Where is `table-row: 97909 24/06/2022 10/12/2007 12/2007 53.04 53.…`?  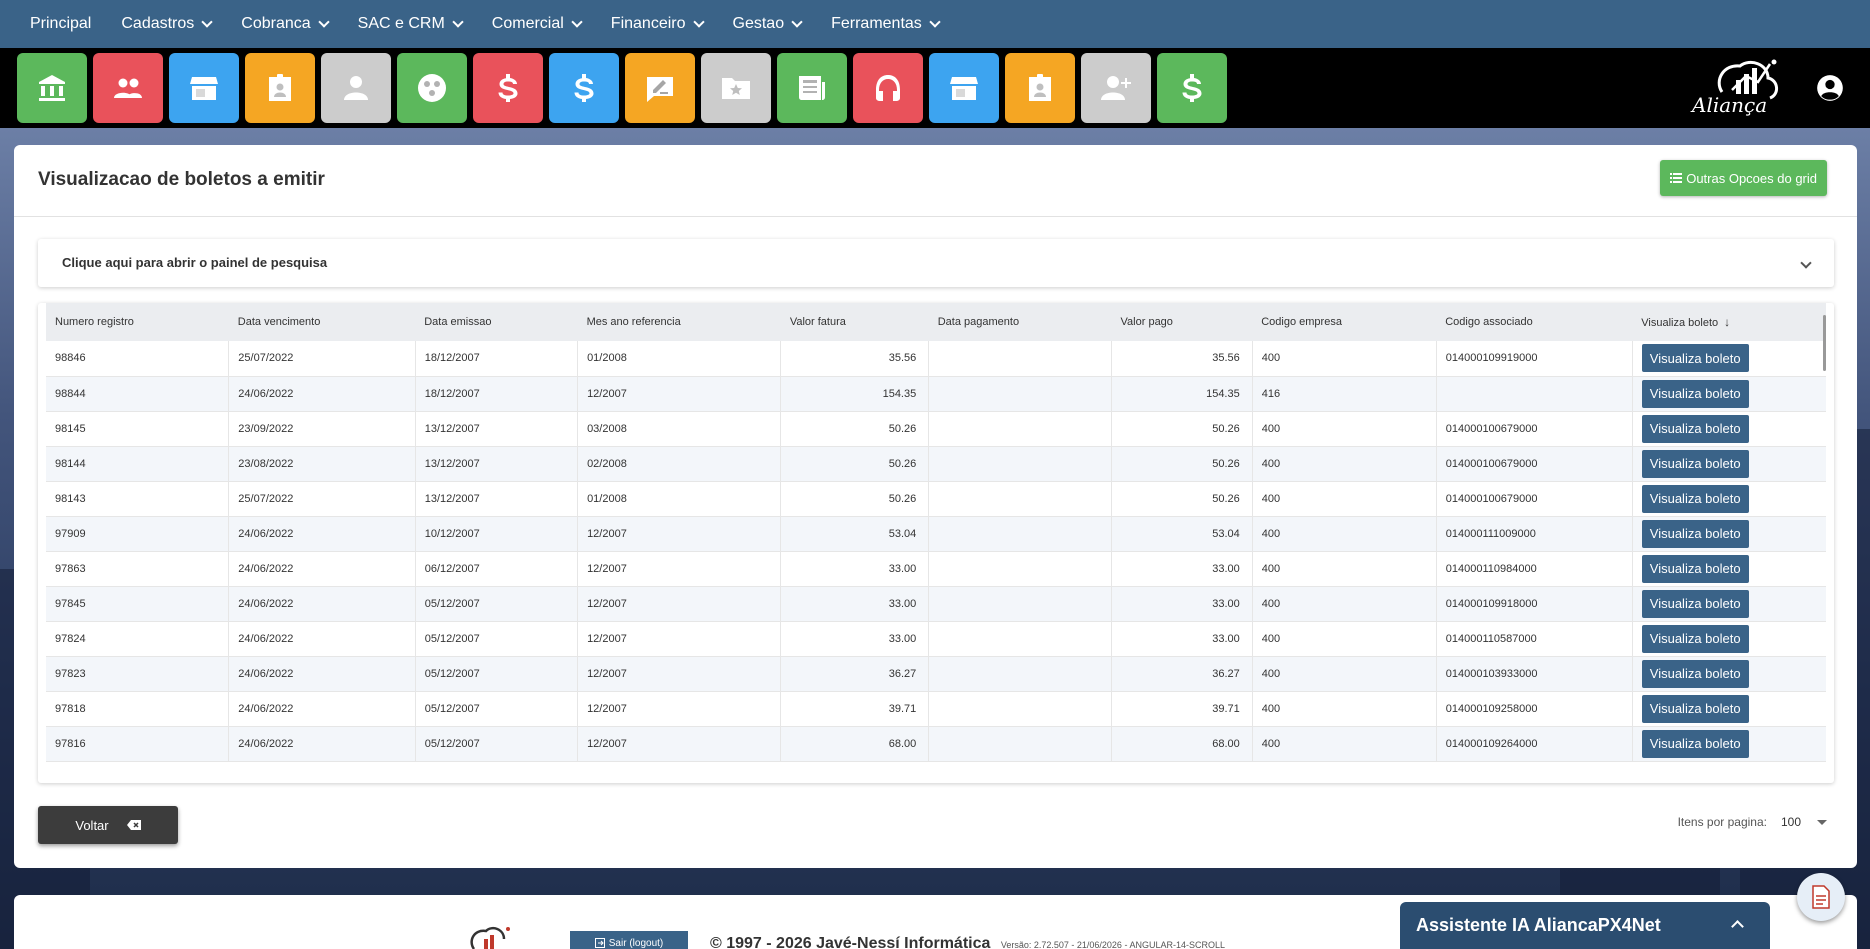 table-row: 97909 24/06/2022 10/12/2007 12/2007 53.04 53.… is located at coordinates (936, 533).